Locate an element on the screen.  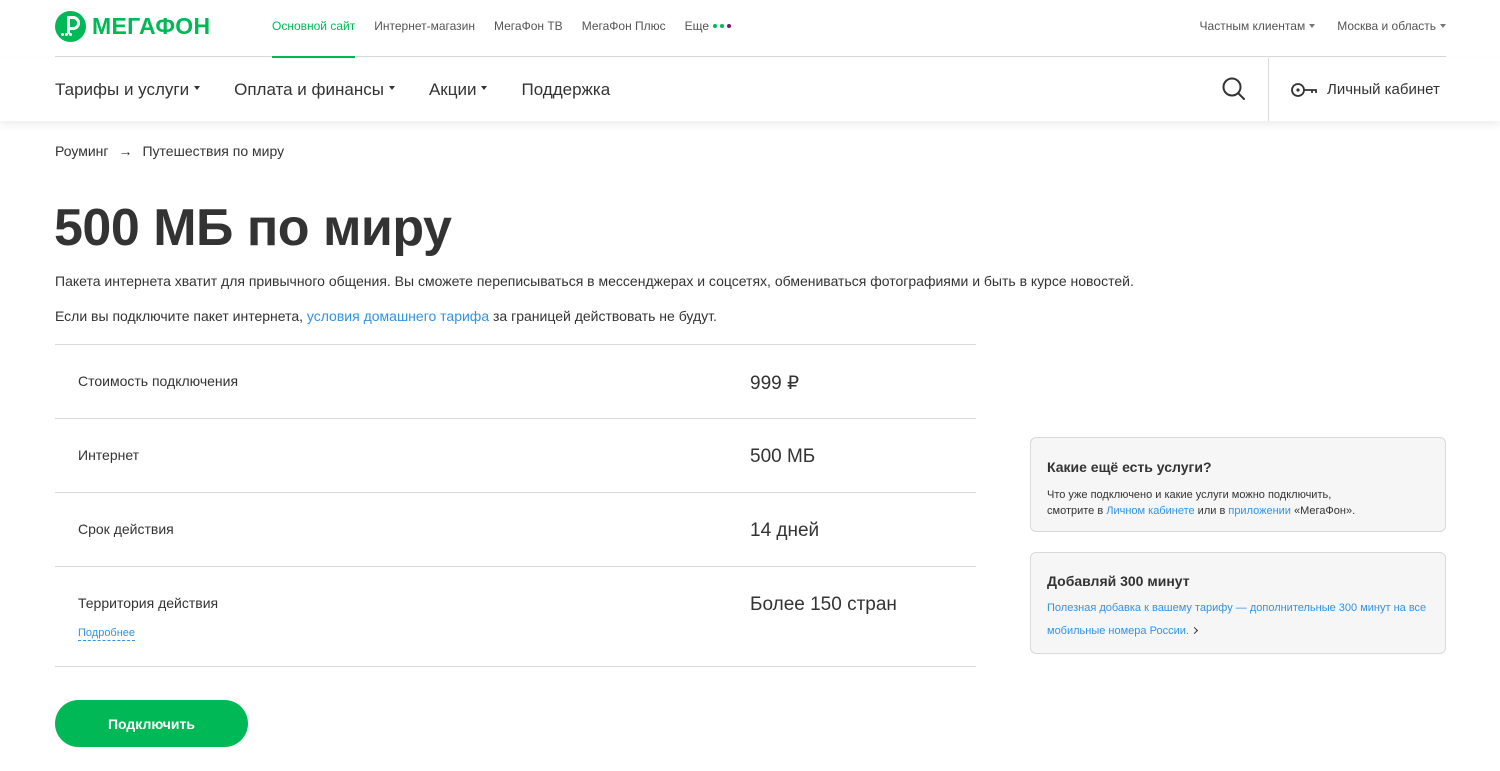
nav-label: Акции is located at coordinates (452, 89).